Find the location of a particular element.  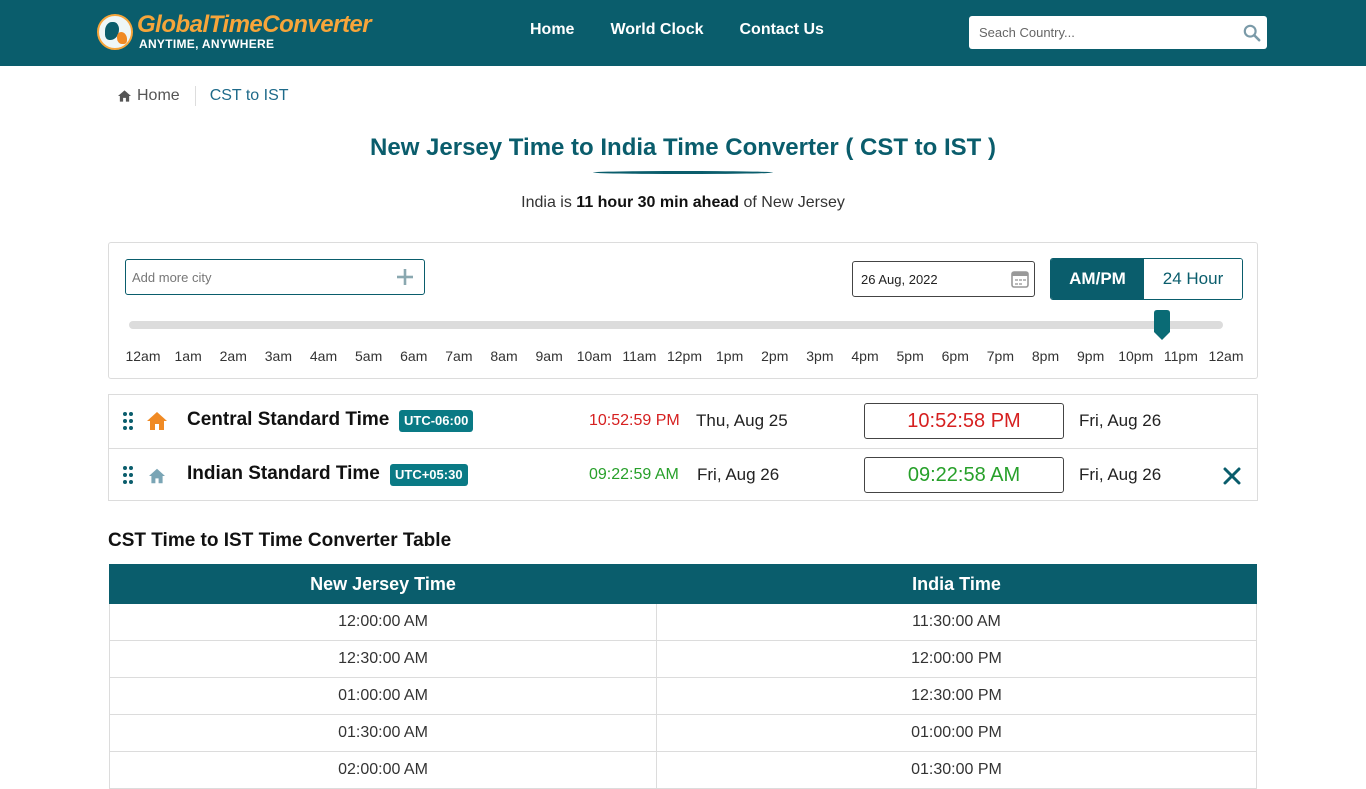

hour-label: 3pm is located at coordinates (820, 356).